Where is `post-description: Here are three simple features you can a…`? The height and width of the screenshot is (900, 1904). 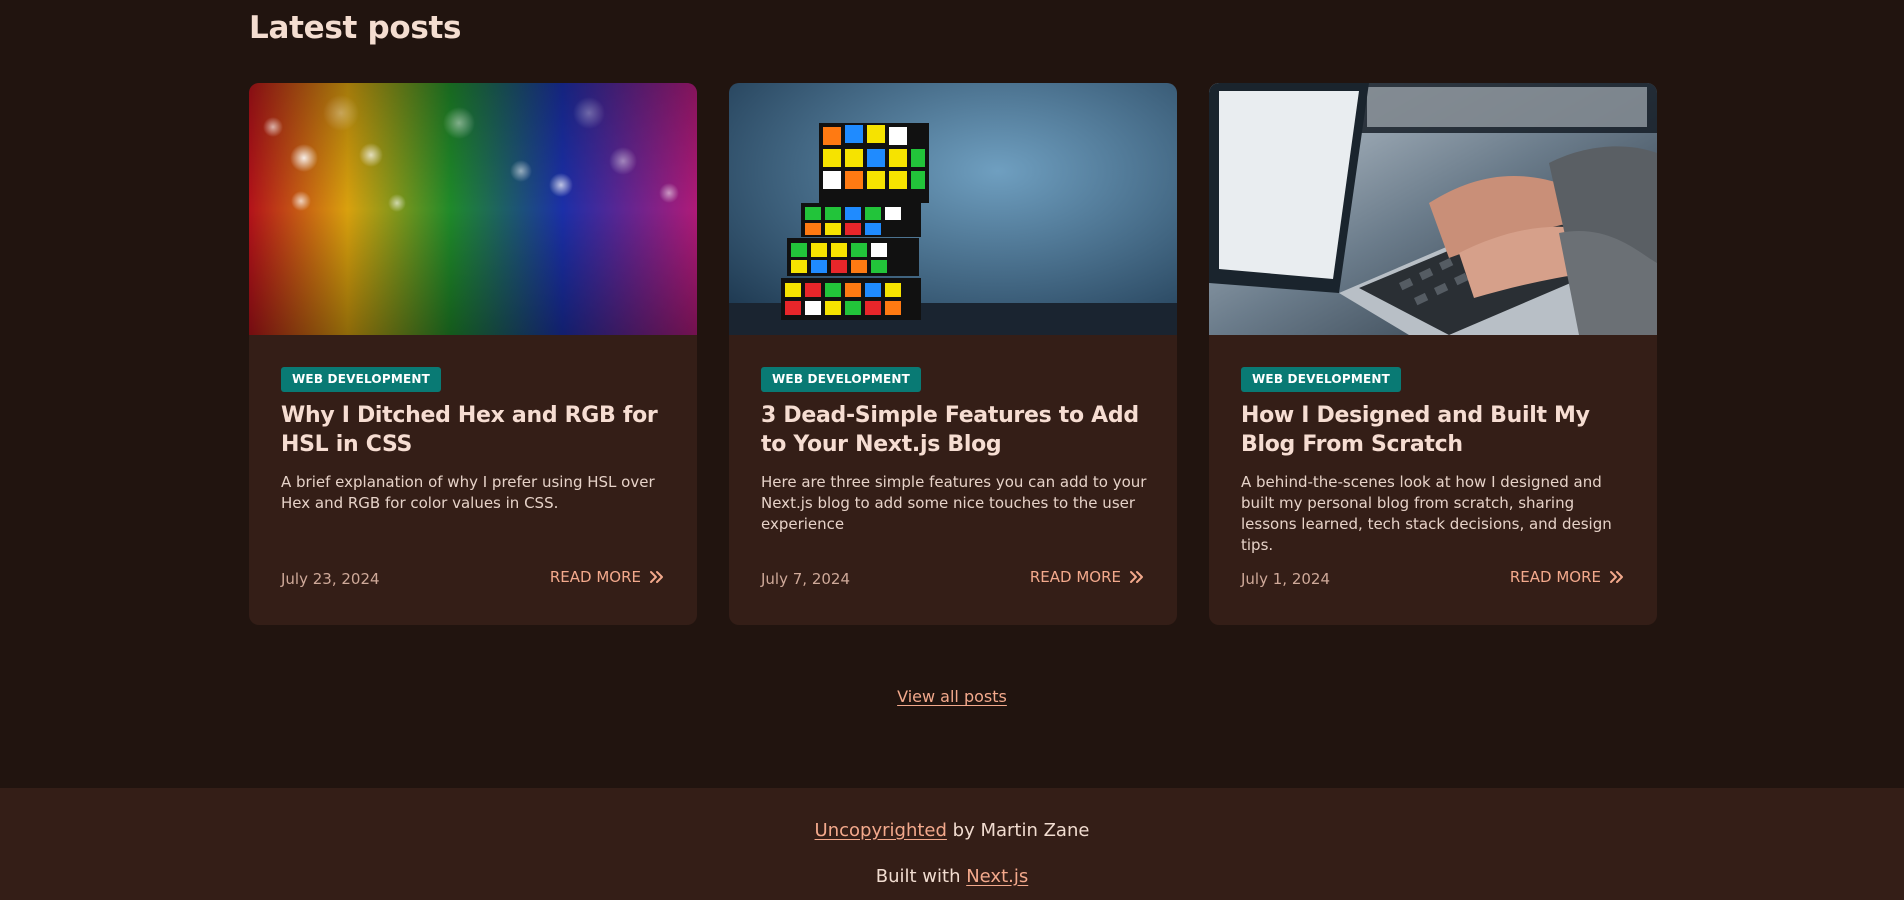
post-description: Here are three simple features you can a… is located at coordinates (954, 503).